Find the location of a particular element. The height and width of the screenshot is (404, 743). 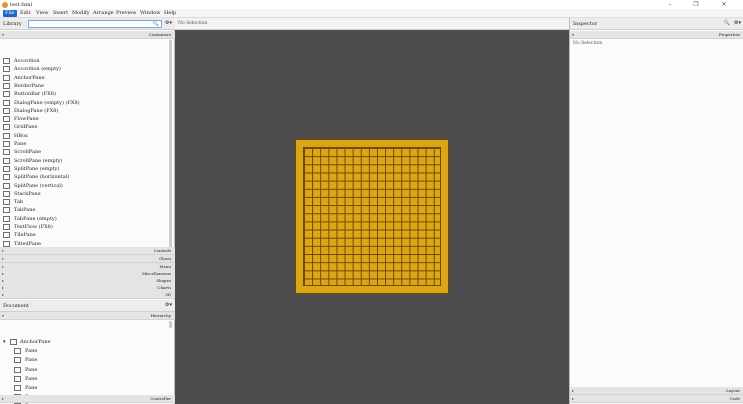

selection-label: No Selection is located at coordinates (193, 23).